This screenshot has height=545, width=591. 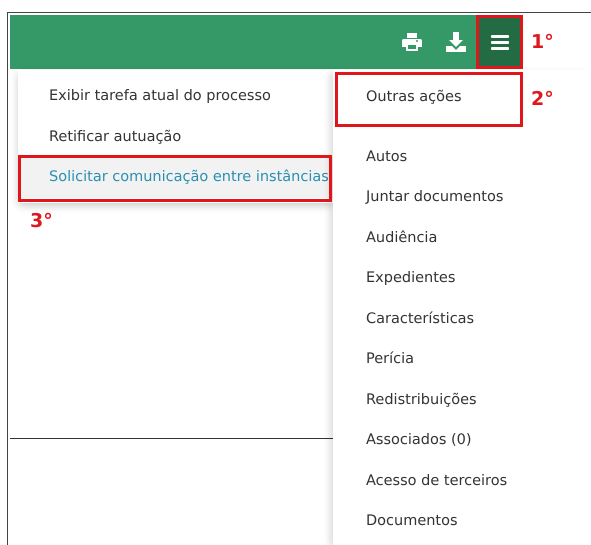 I want to click on step-label: 3°, so click(x=41, y=221).